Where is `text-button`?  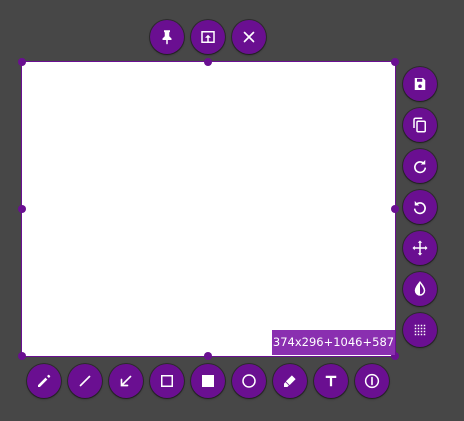
text-button is located at coordinates (331, 381).